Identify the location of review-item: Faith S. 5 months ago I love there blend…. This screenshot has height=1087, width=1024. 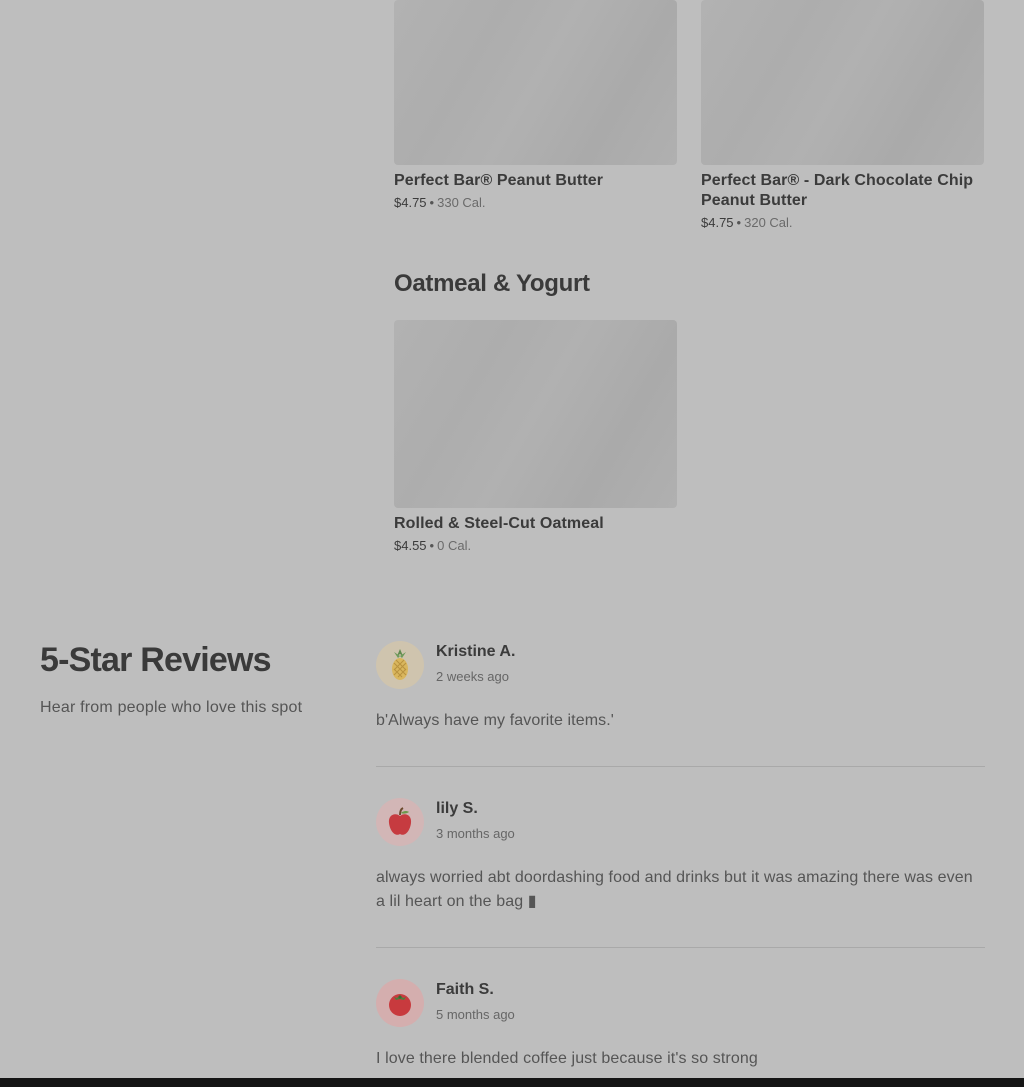
(680, 1029).